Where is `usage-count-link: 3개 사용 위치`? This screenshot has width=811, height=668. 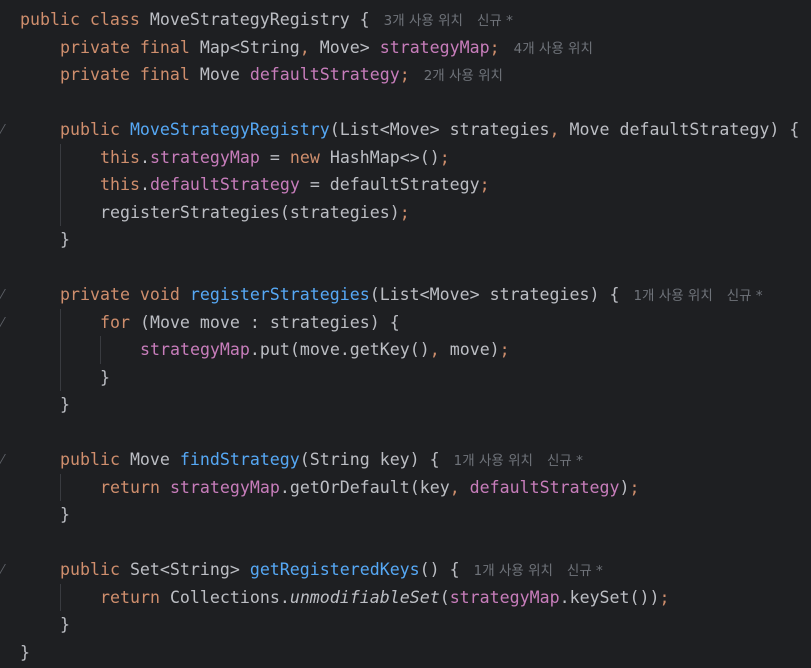
usage-count-link: 3개 사용 위치 is located at coordinates (423, 21).